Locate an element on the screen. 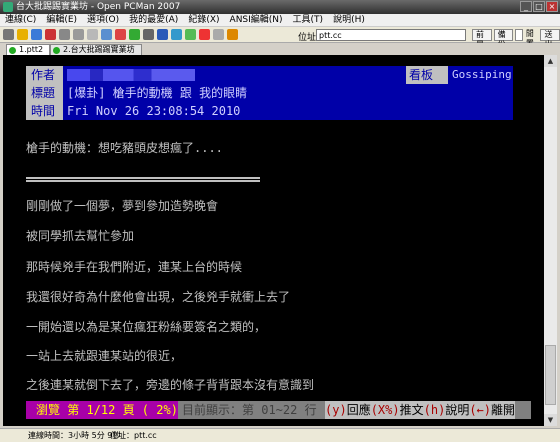  settings-icon is located at coordinates (134, 34).